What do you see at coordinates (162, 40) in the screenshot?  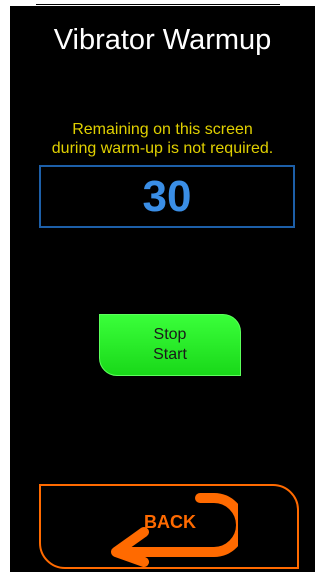 I see `screen-title: Vibrator Warmup` at bounding box center [162, 40].